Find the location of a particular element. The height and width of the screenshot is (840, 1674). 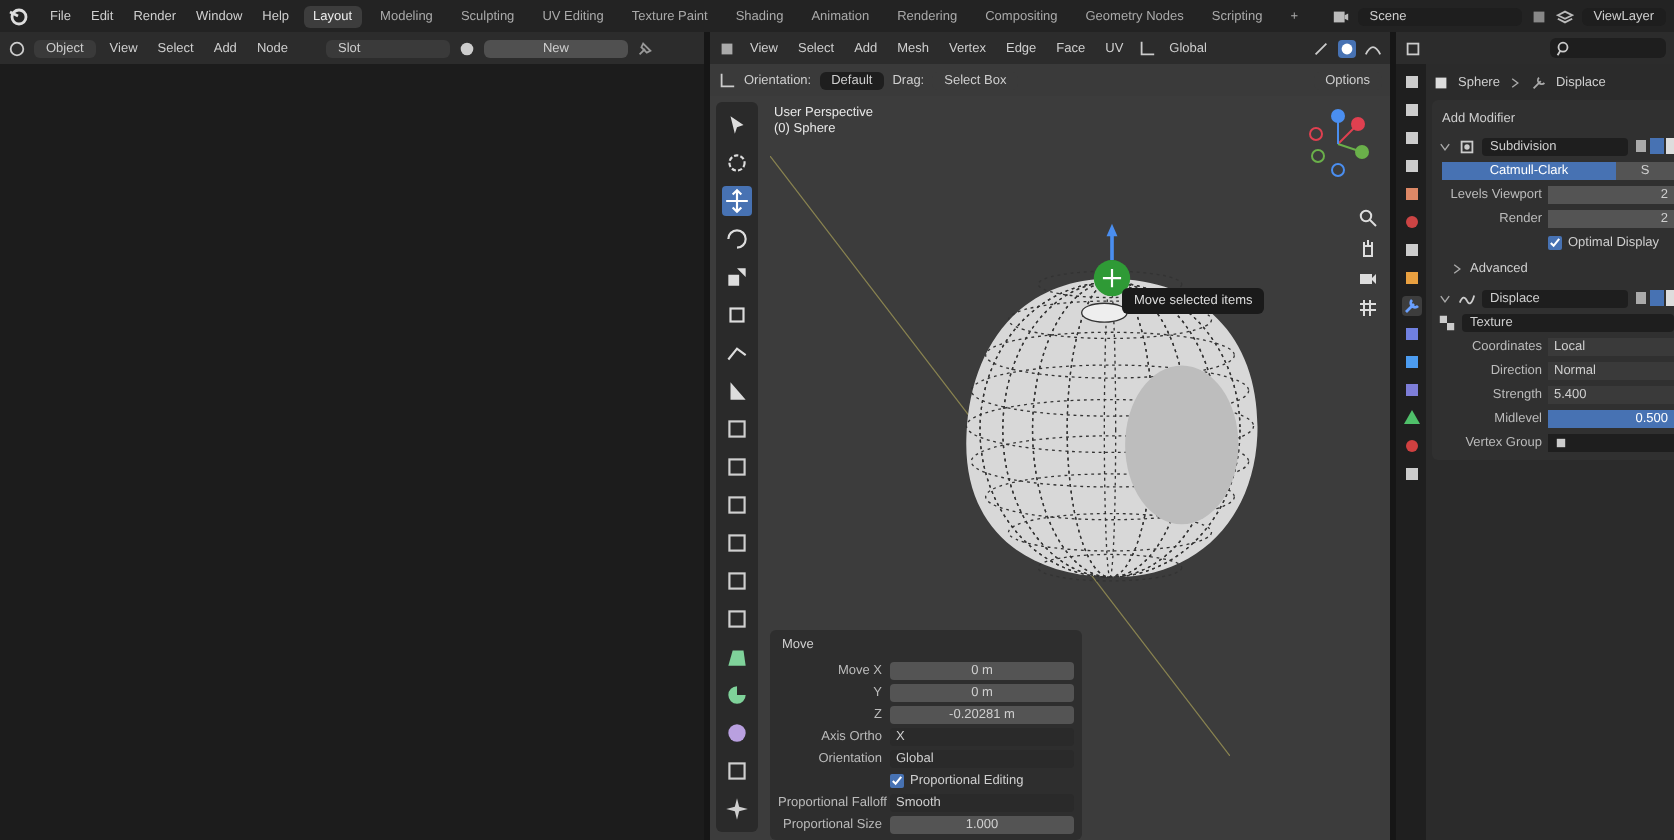

hand-icon is located at coordinates (1368, 248).